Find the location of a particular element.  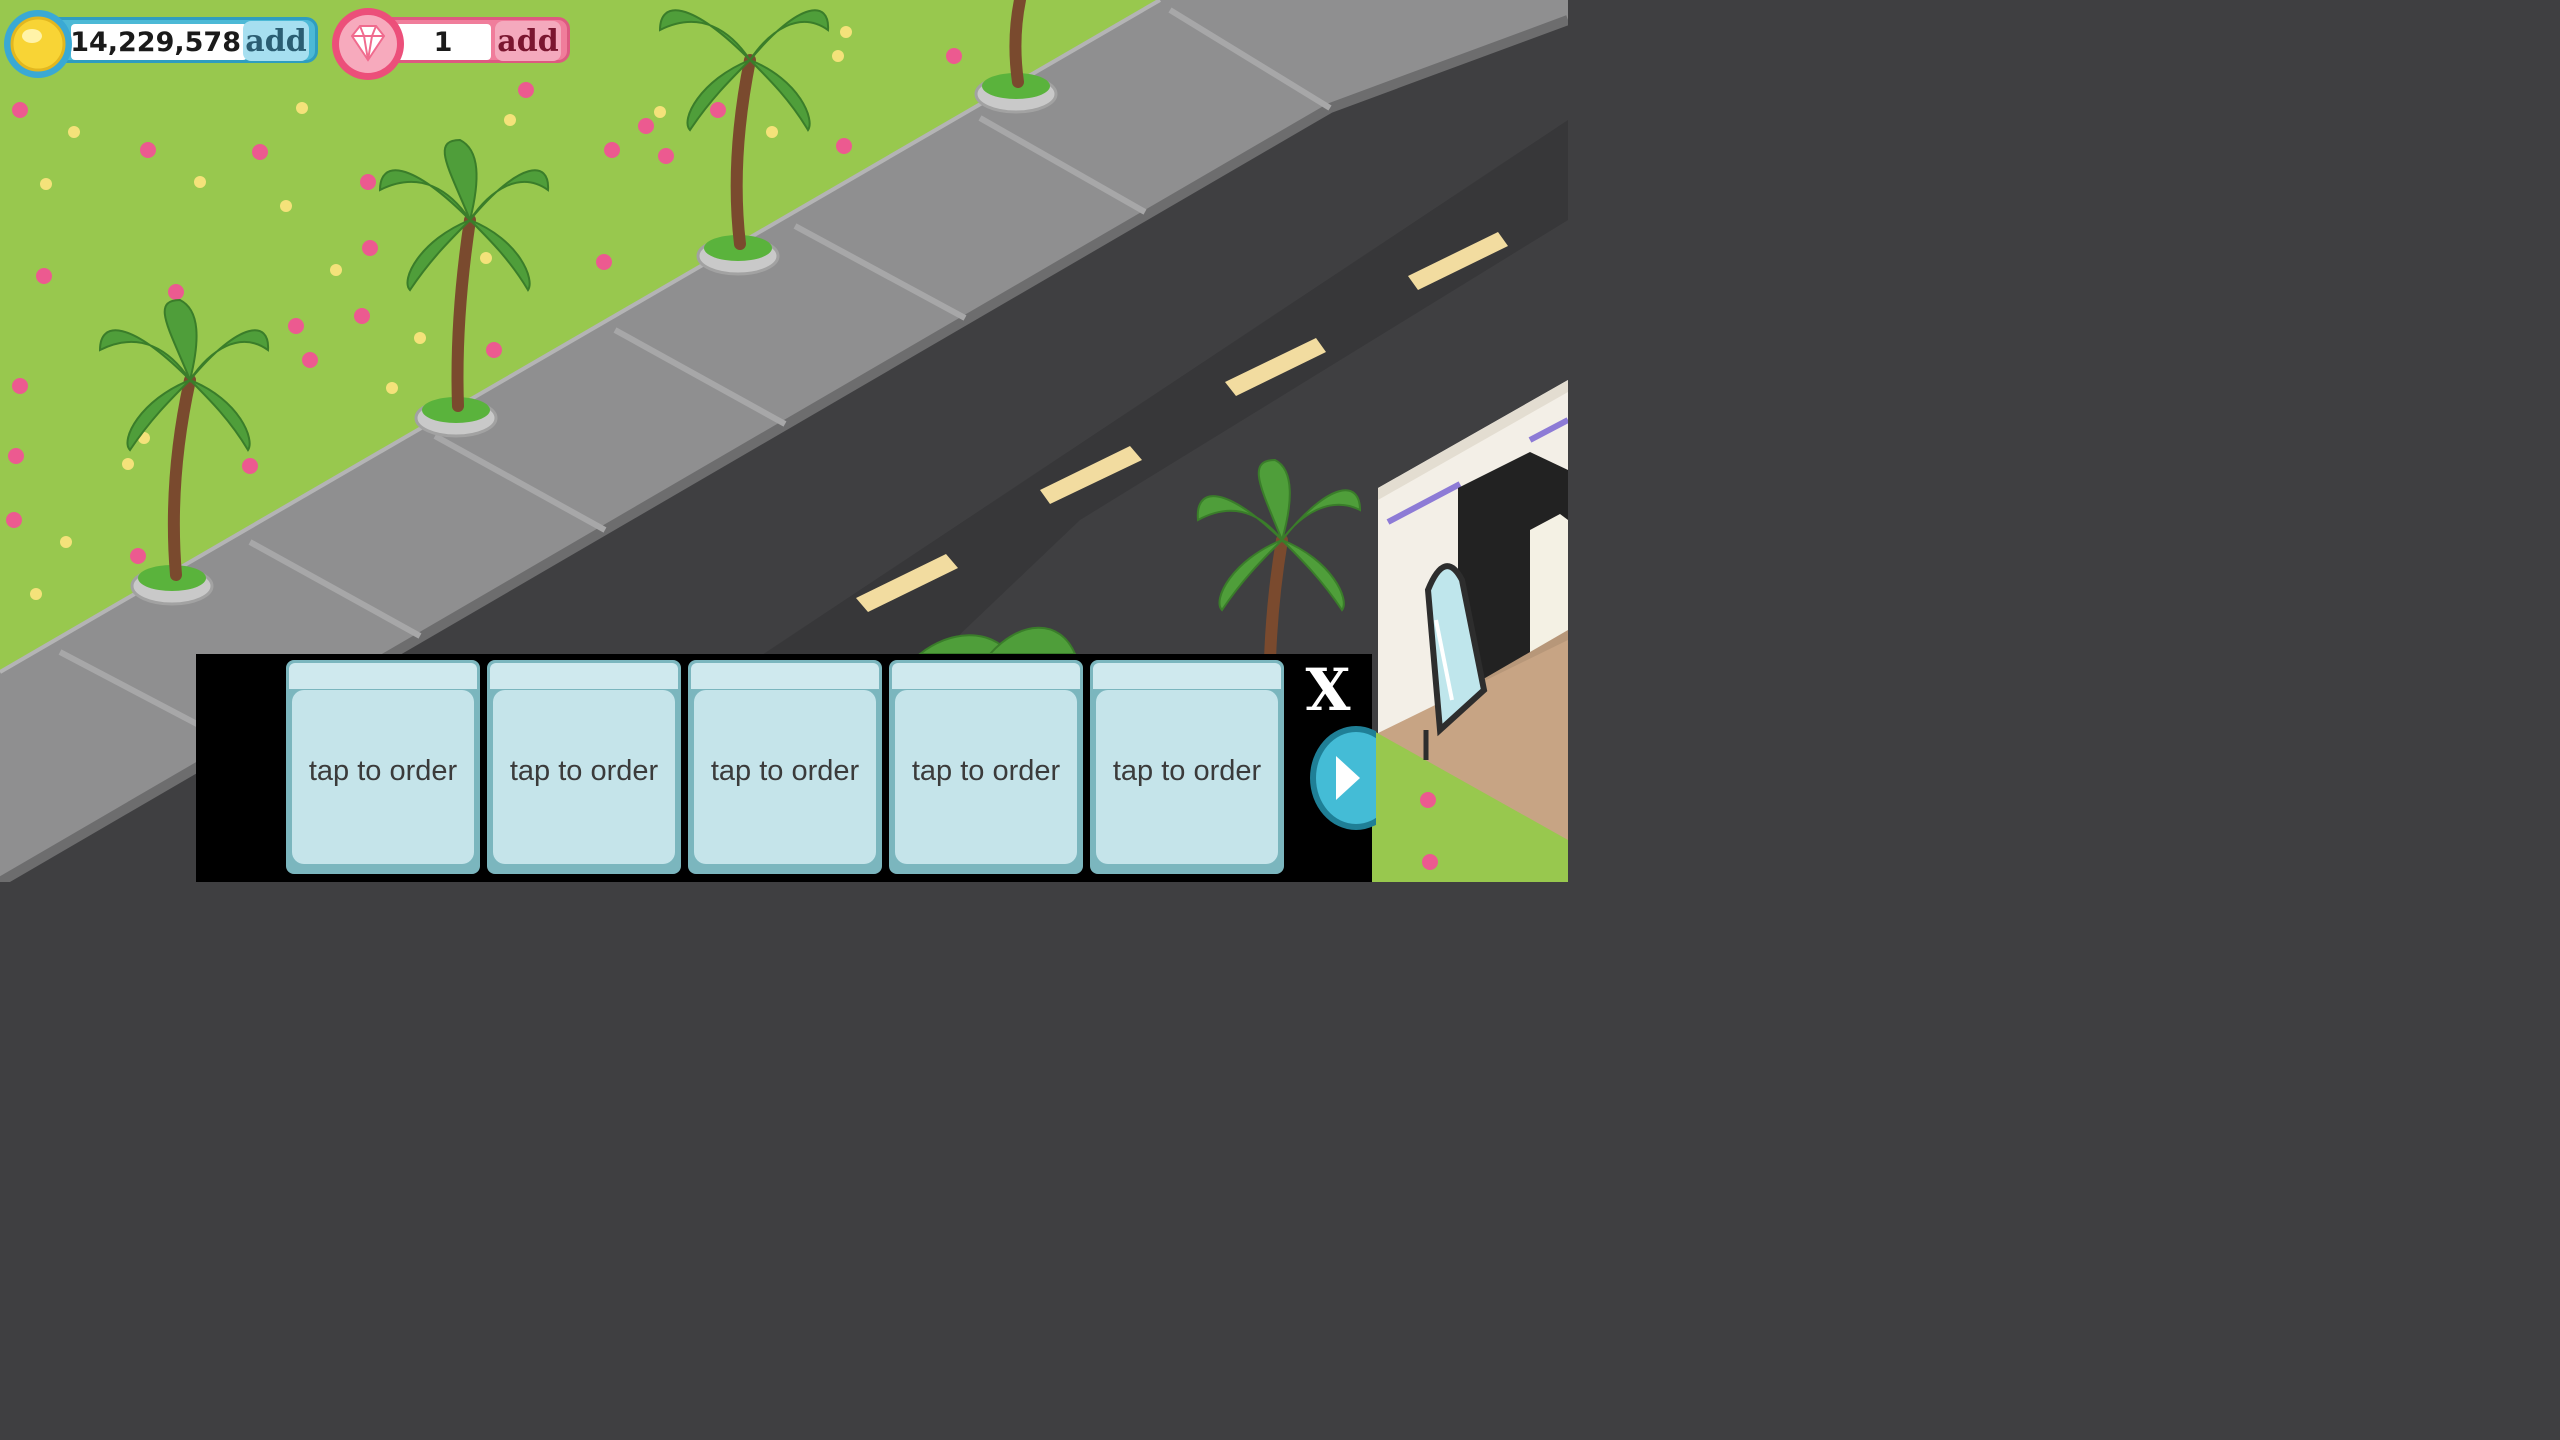

add-coins-button: add is located at coordinates (276, 41).